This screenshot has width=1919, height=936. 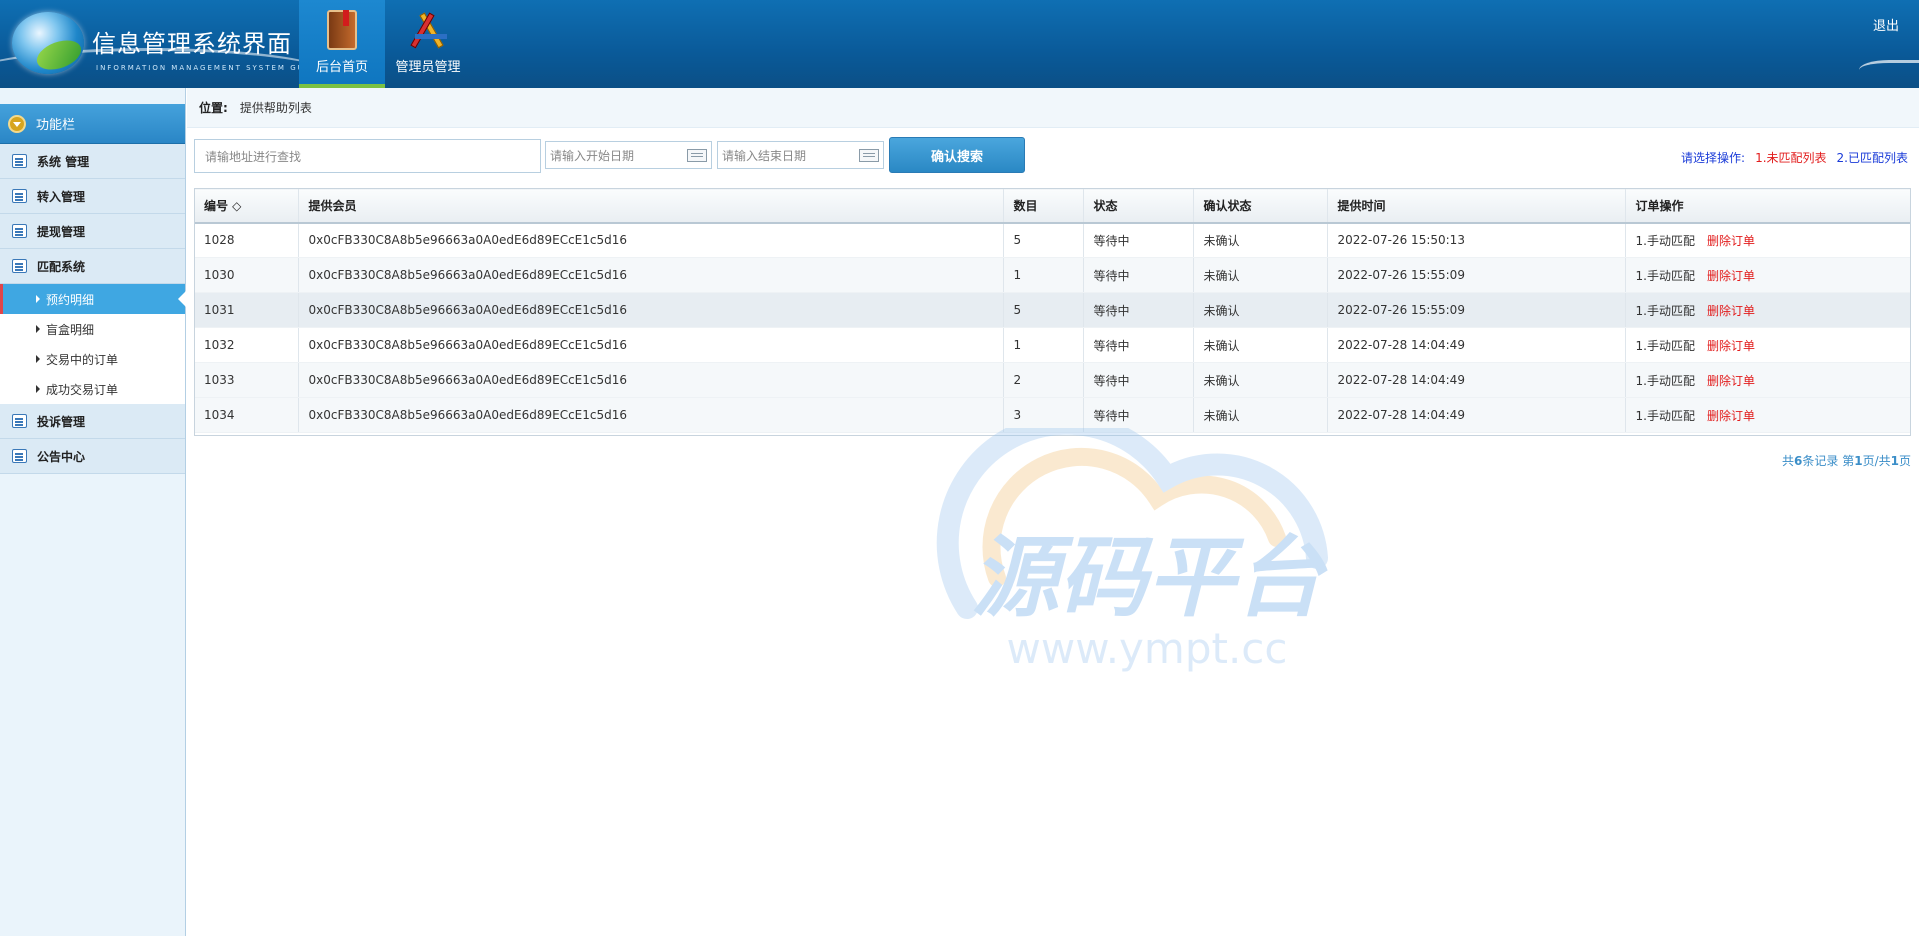 What do you see at coordinates (246, 415) in the screenshot?
I see `cell-id: 1034` at bounding box center [246, 415].